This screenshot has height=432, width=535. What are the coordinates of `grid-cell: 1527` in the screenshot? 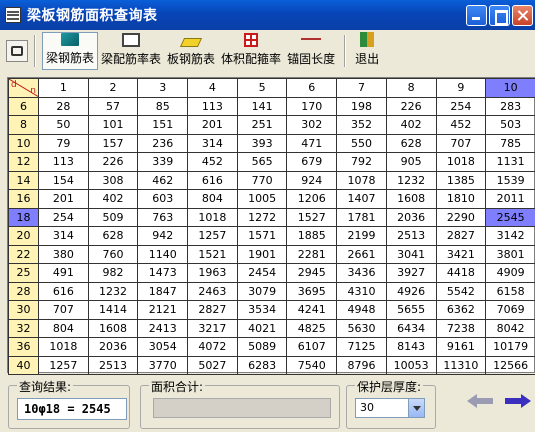 It's located at (312, 217).